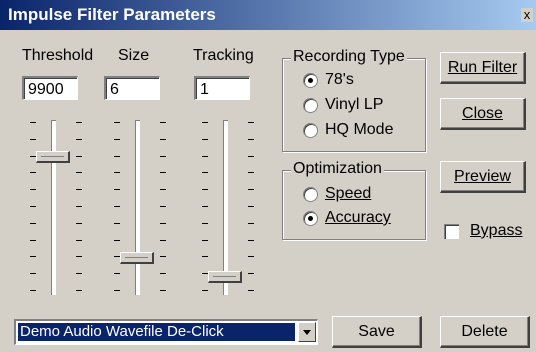 The image size is (536, 352). Describe the element at coordinates (50, 88) in the screenshot. I see `threshold-field: 9900` at that location.